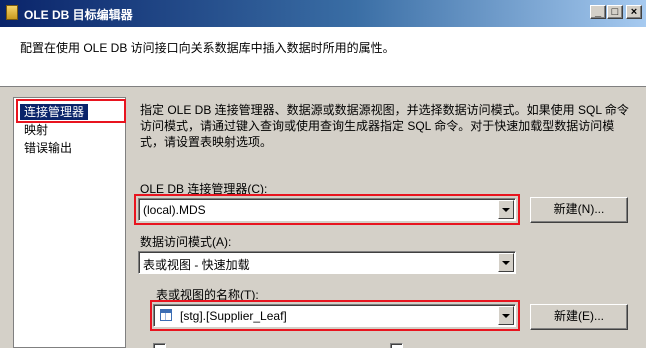 This screenshot has height=348, width=646. What do you see at coordinates (396, 345) in the screenshot?
I see `option-checkbox-right` at bounding box center [396, 345].